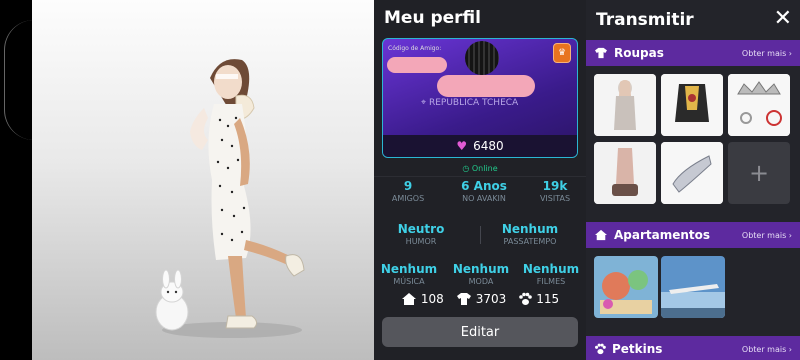 This screenshot has width=800, height=360. I want to click on store-title: Transmitir, so click(645, 20).